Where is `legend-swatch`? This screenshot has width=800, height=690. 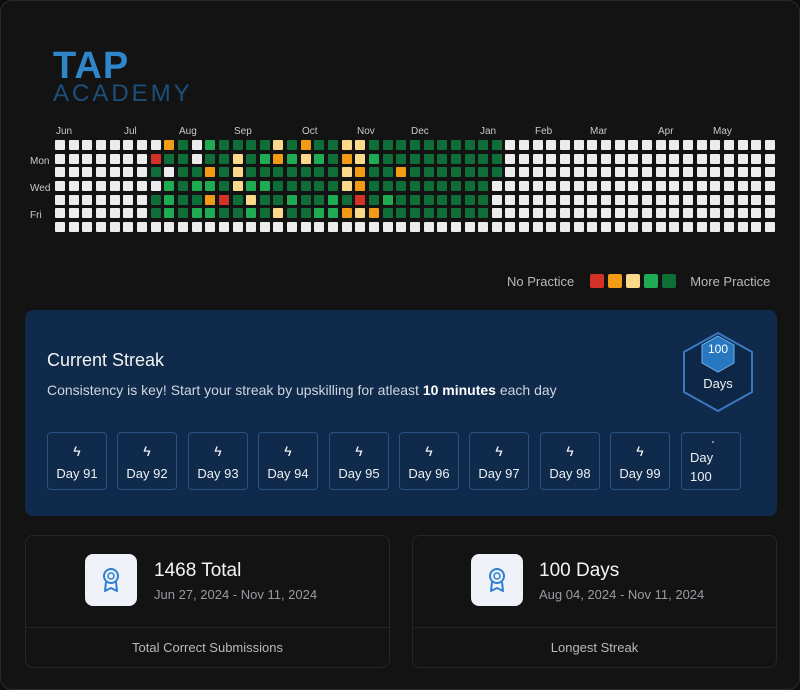 legend-swatch is located at coordinates (597, 281).